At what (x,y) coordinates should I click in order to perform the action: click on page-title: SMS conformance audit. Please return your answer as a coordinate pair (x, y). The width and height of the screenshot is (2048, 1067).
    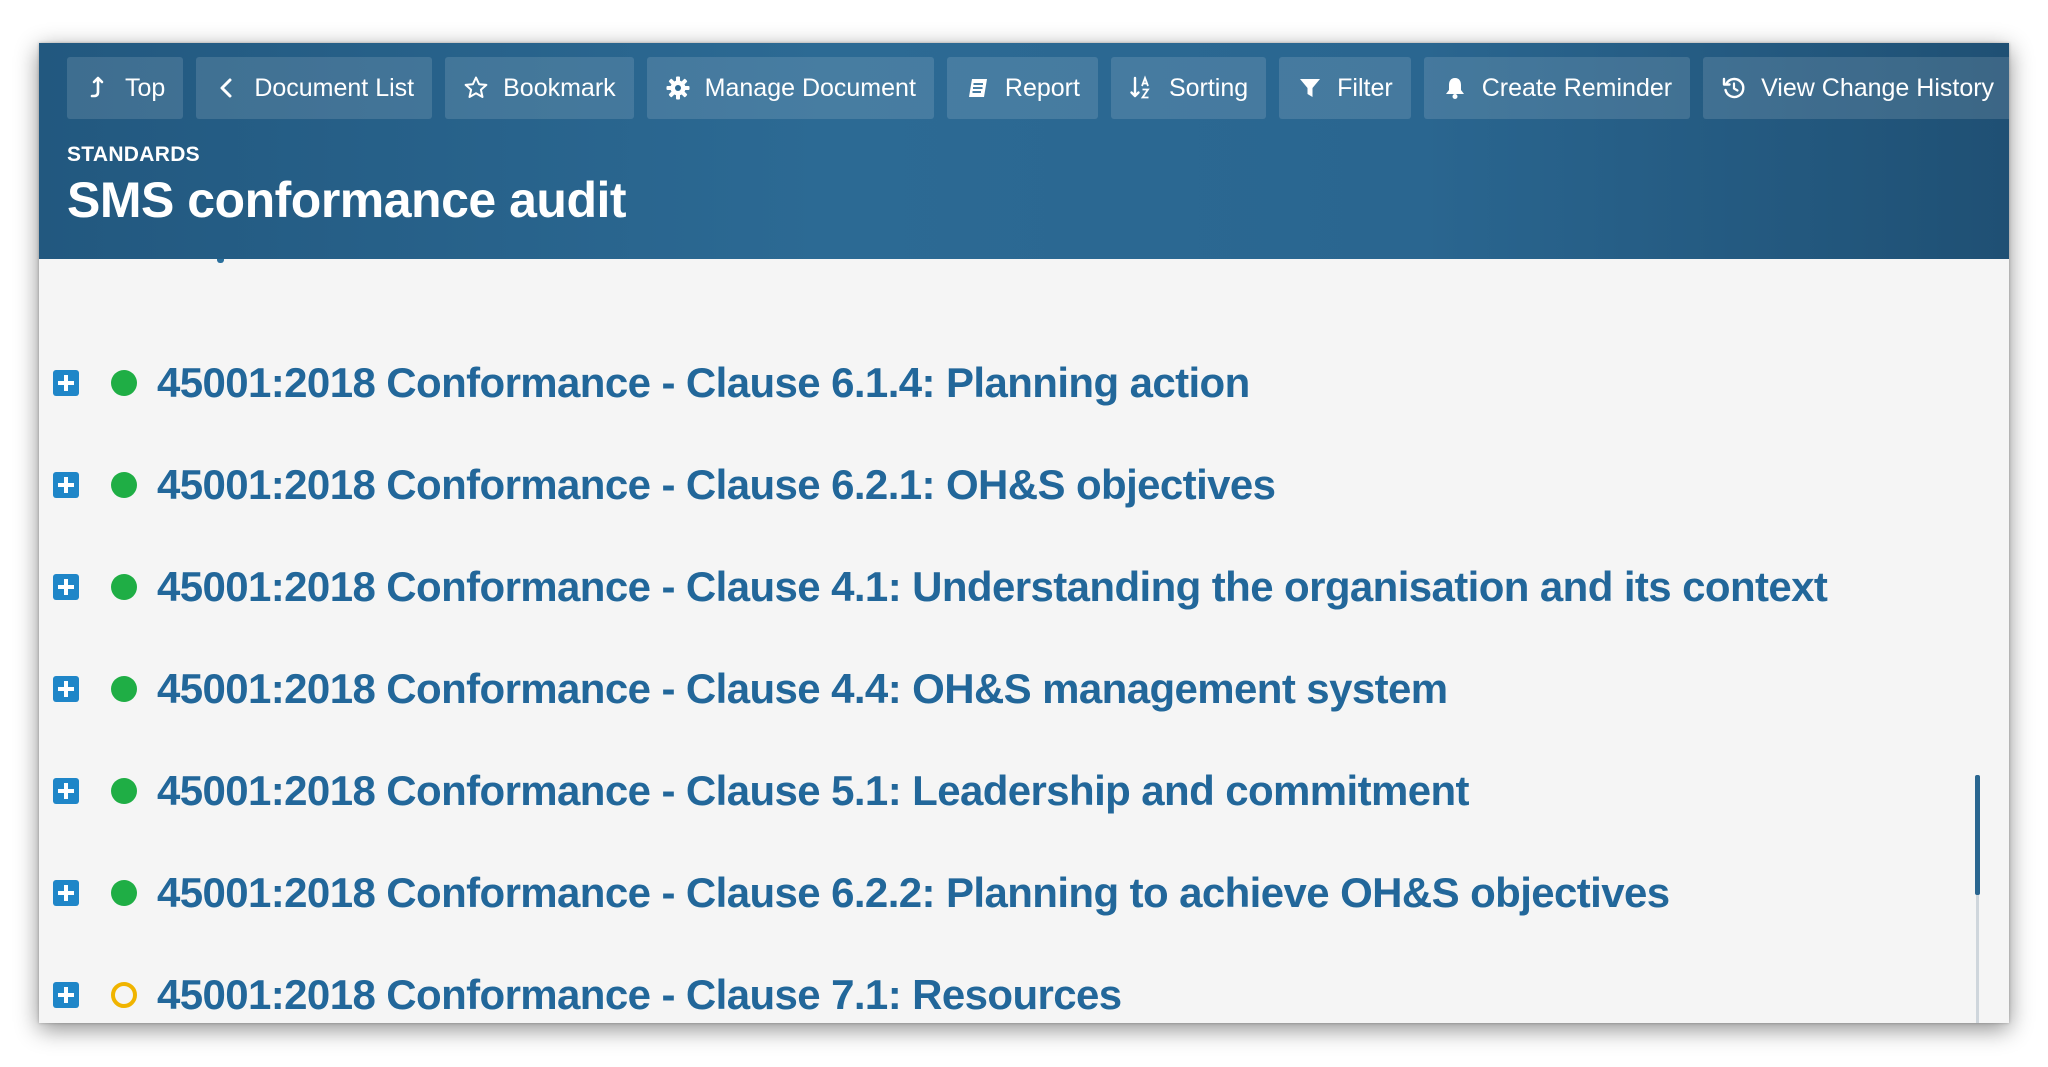
    Looking at the image, I should click on (347, 200).